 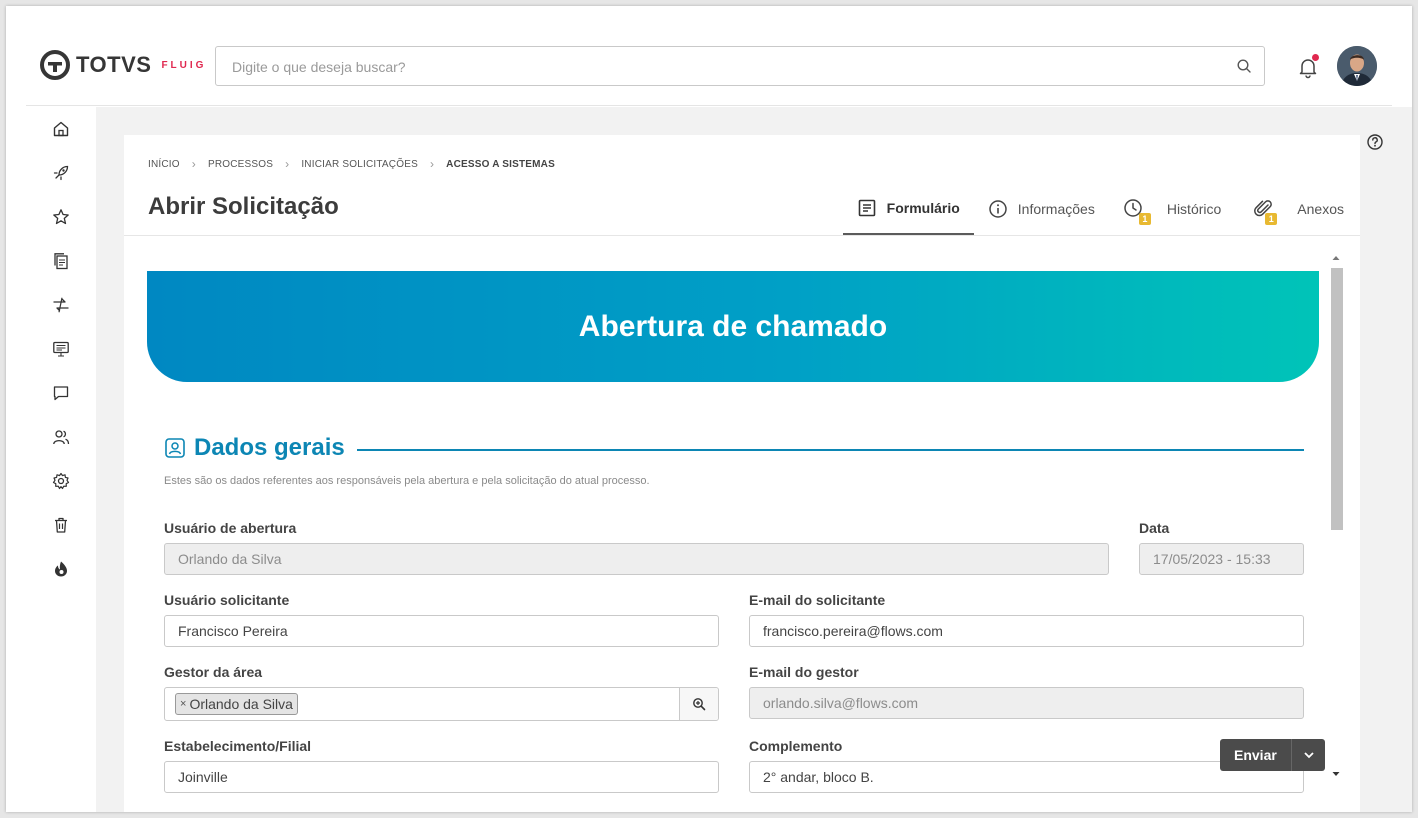 I want to click on remove-tag-button: ×, so click(x=183, y=704).